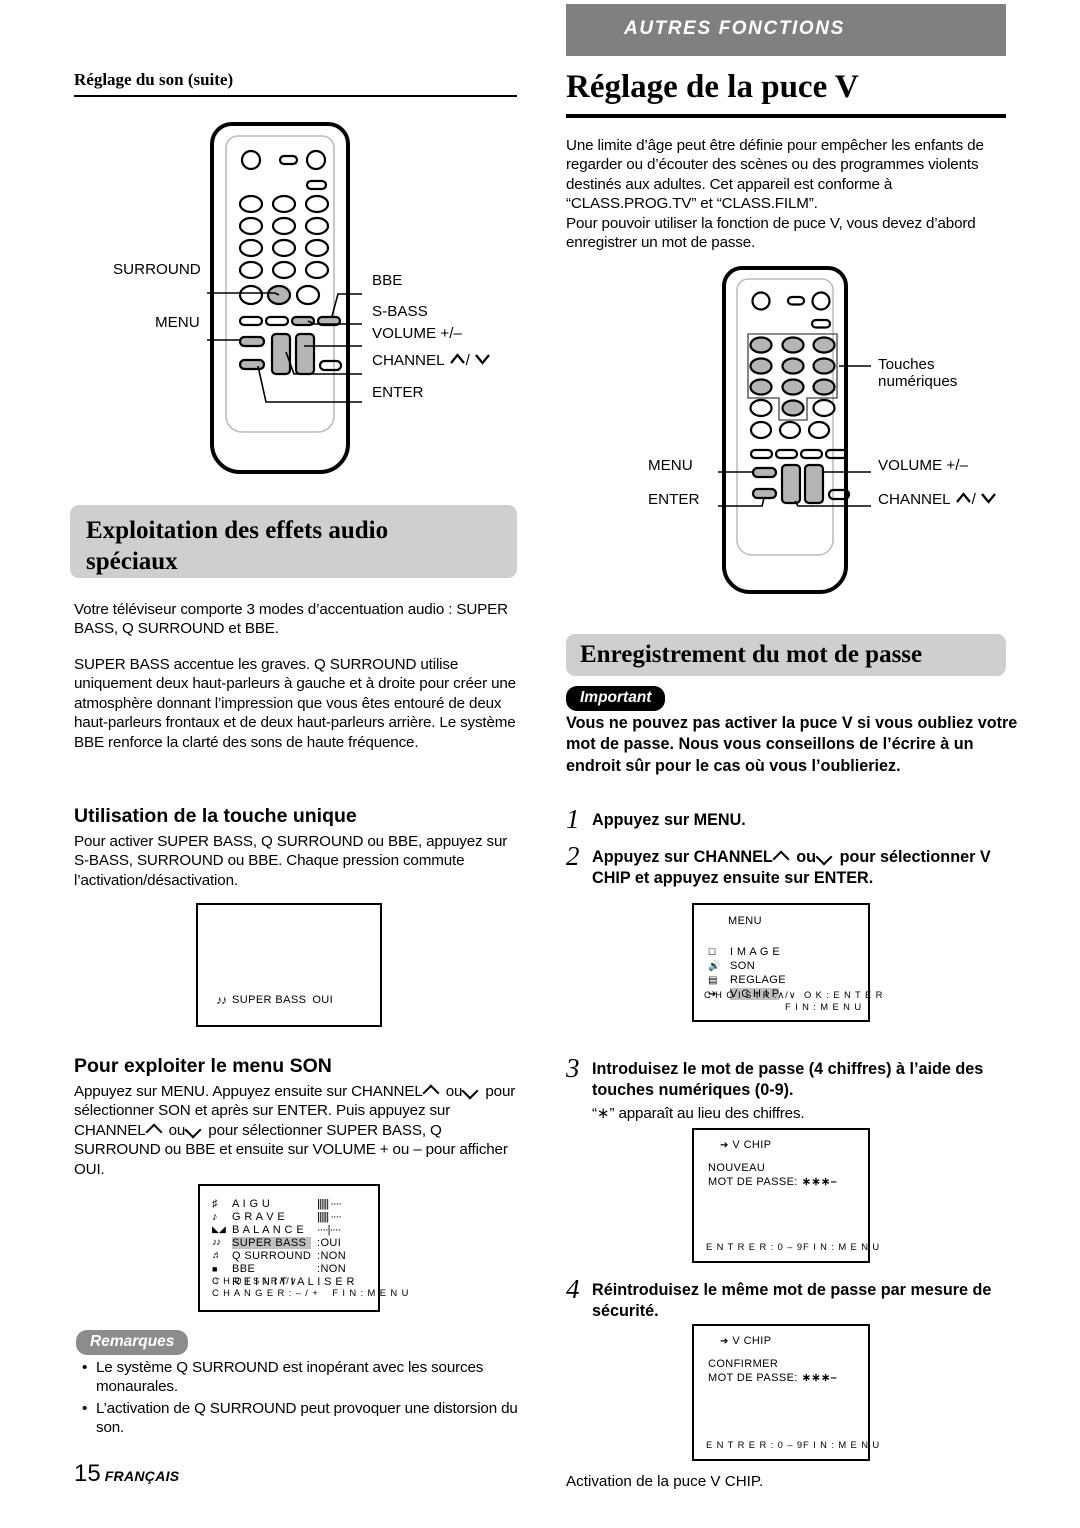 The width and height of the screenshot is (1080, 1528). I want to click on step-number-4: 4, so click(573, 1289).